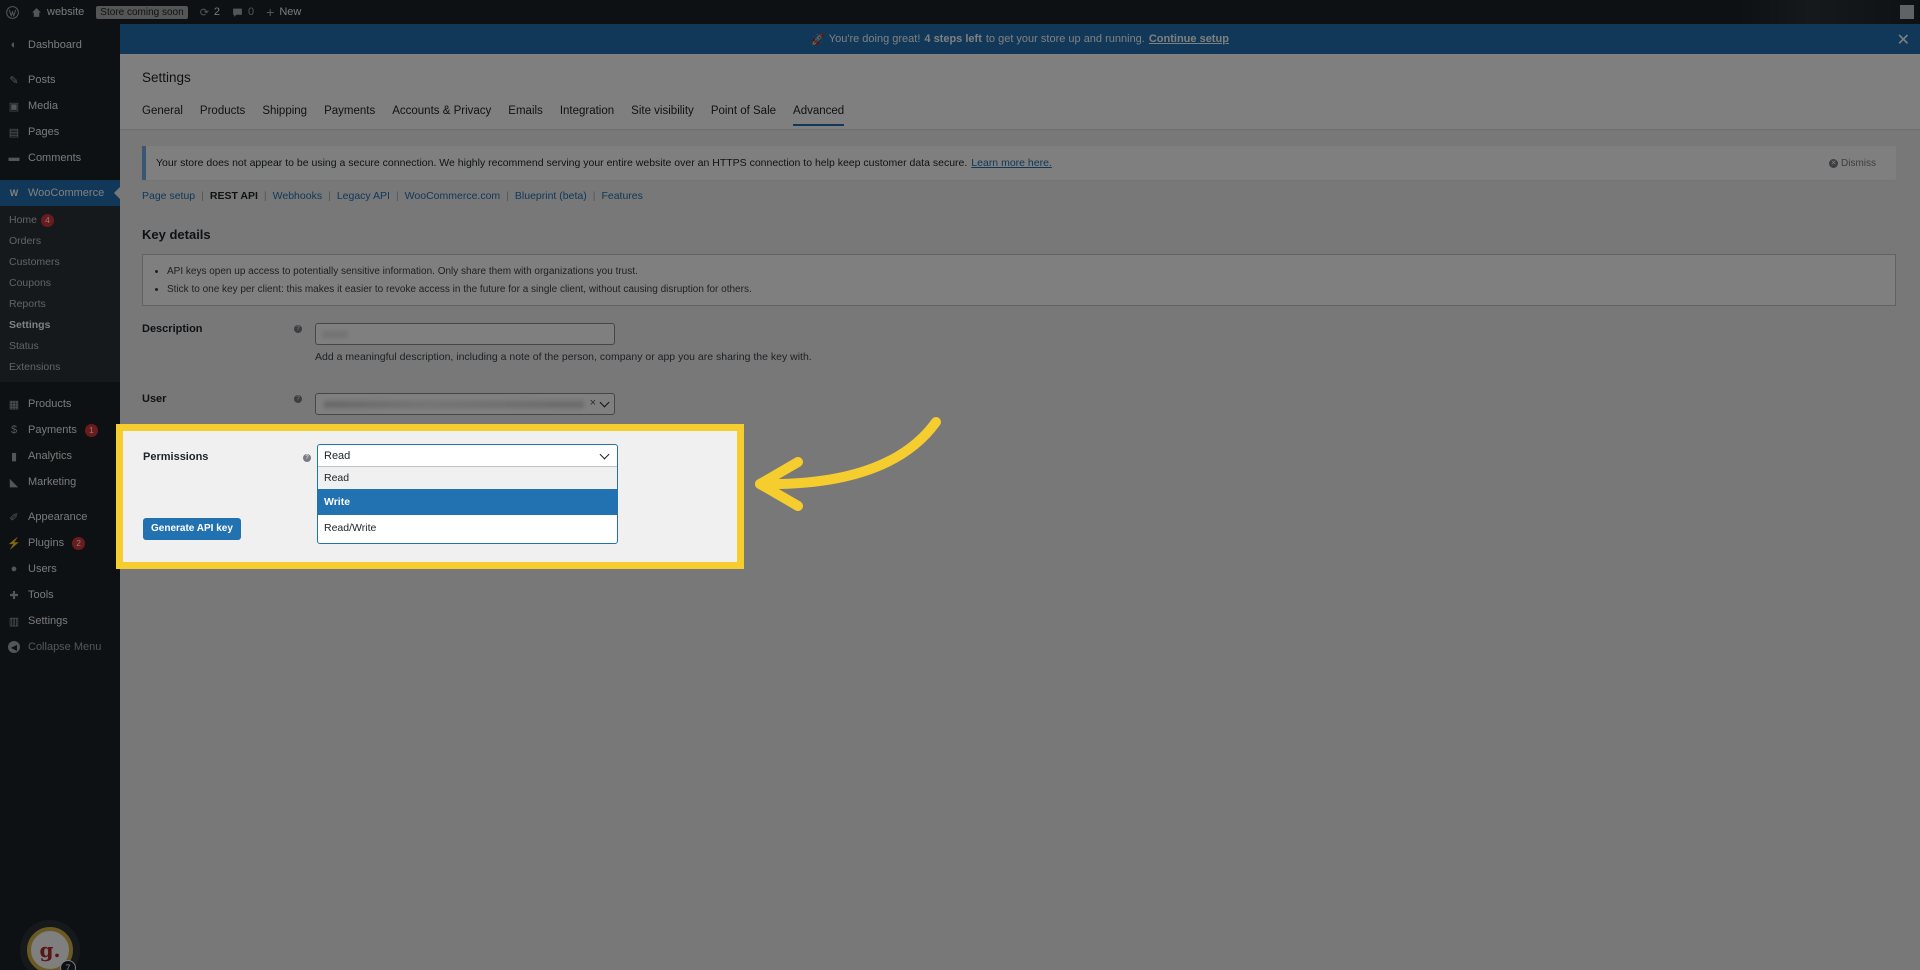 The height and width of the screenshot is (970, 1920). Describe the element at coordinates (50, 456) in the screenshot. I see `sidebar-label: Analytics` at that location.